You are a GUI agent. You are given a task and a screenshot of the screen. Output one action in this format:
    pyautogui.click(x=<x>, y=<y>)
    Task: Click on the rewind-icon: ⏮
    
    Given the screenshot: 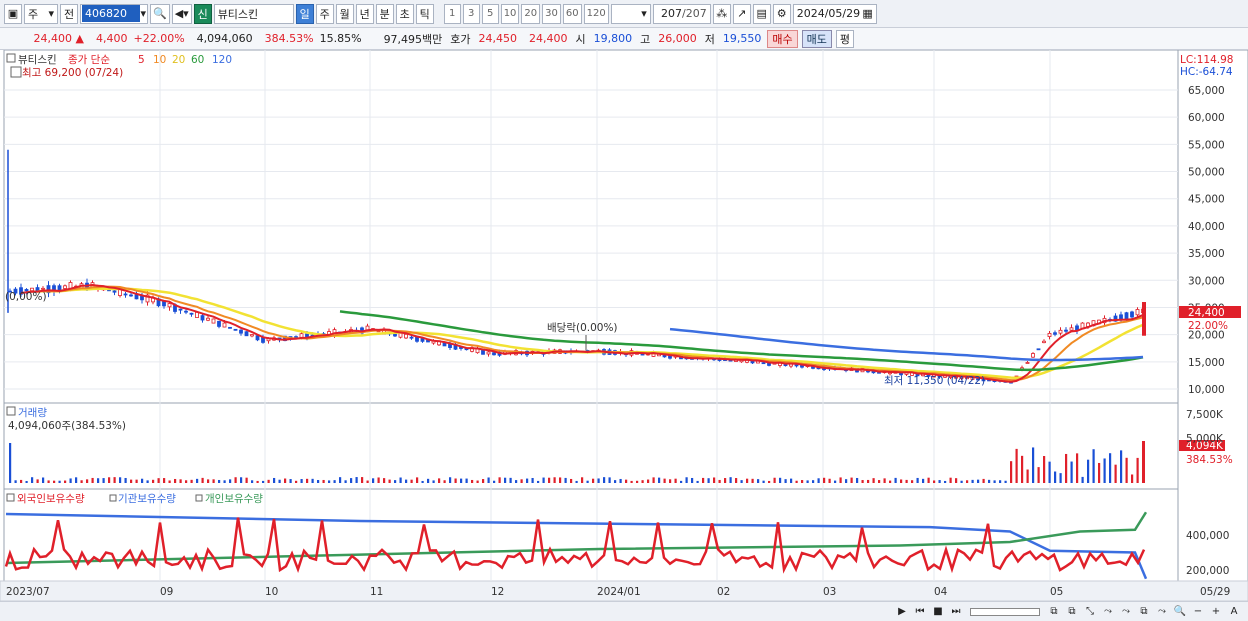 What is the action you would take?
    pyautogui.click(x=920, y=612)
    